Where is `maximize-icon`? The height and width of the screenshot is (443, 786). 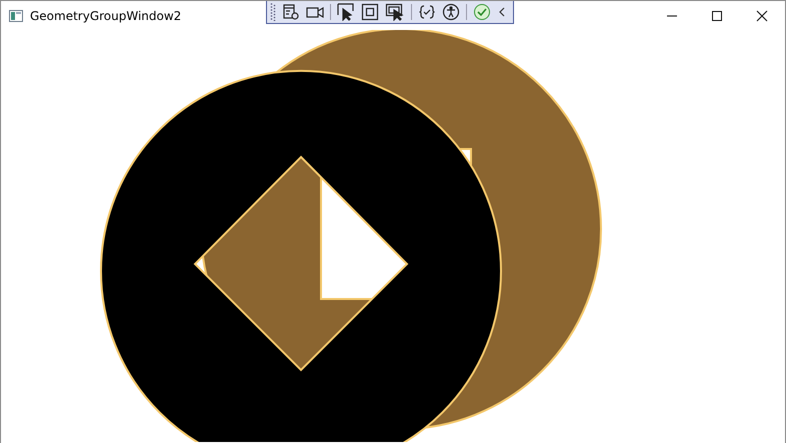 maximize-icon is located at coordinates (717, 16).